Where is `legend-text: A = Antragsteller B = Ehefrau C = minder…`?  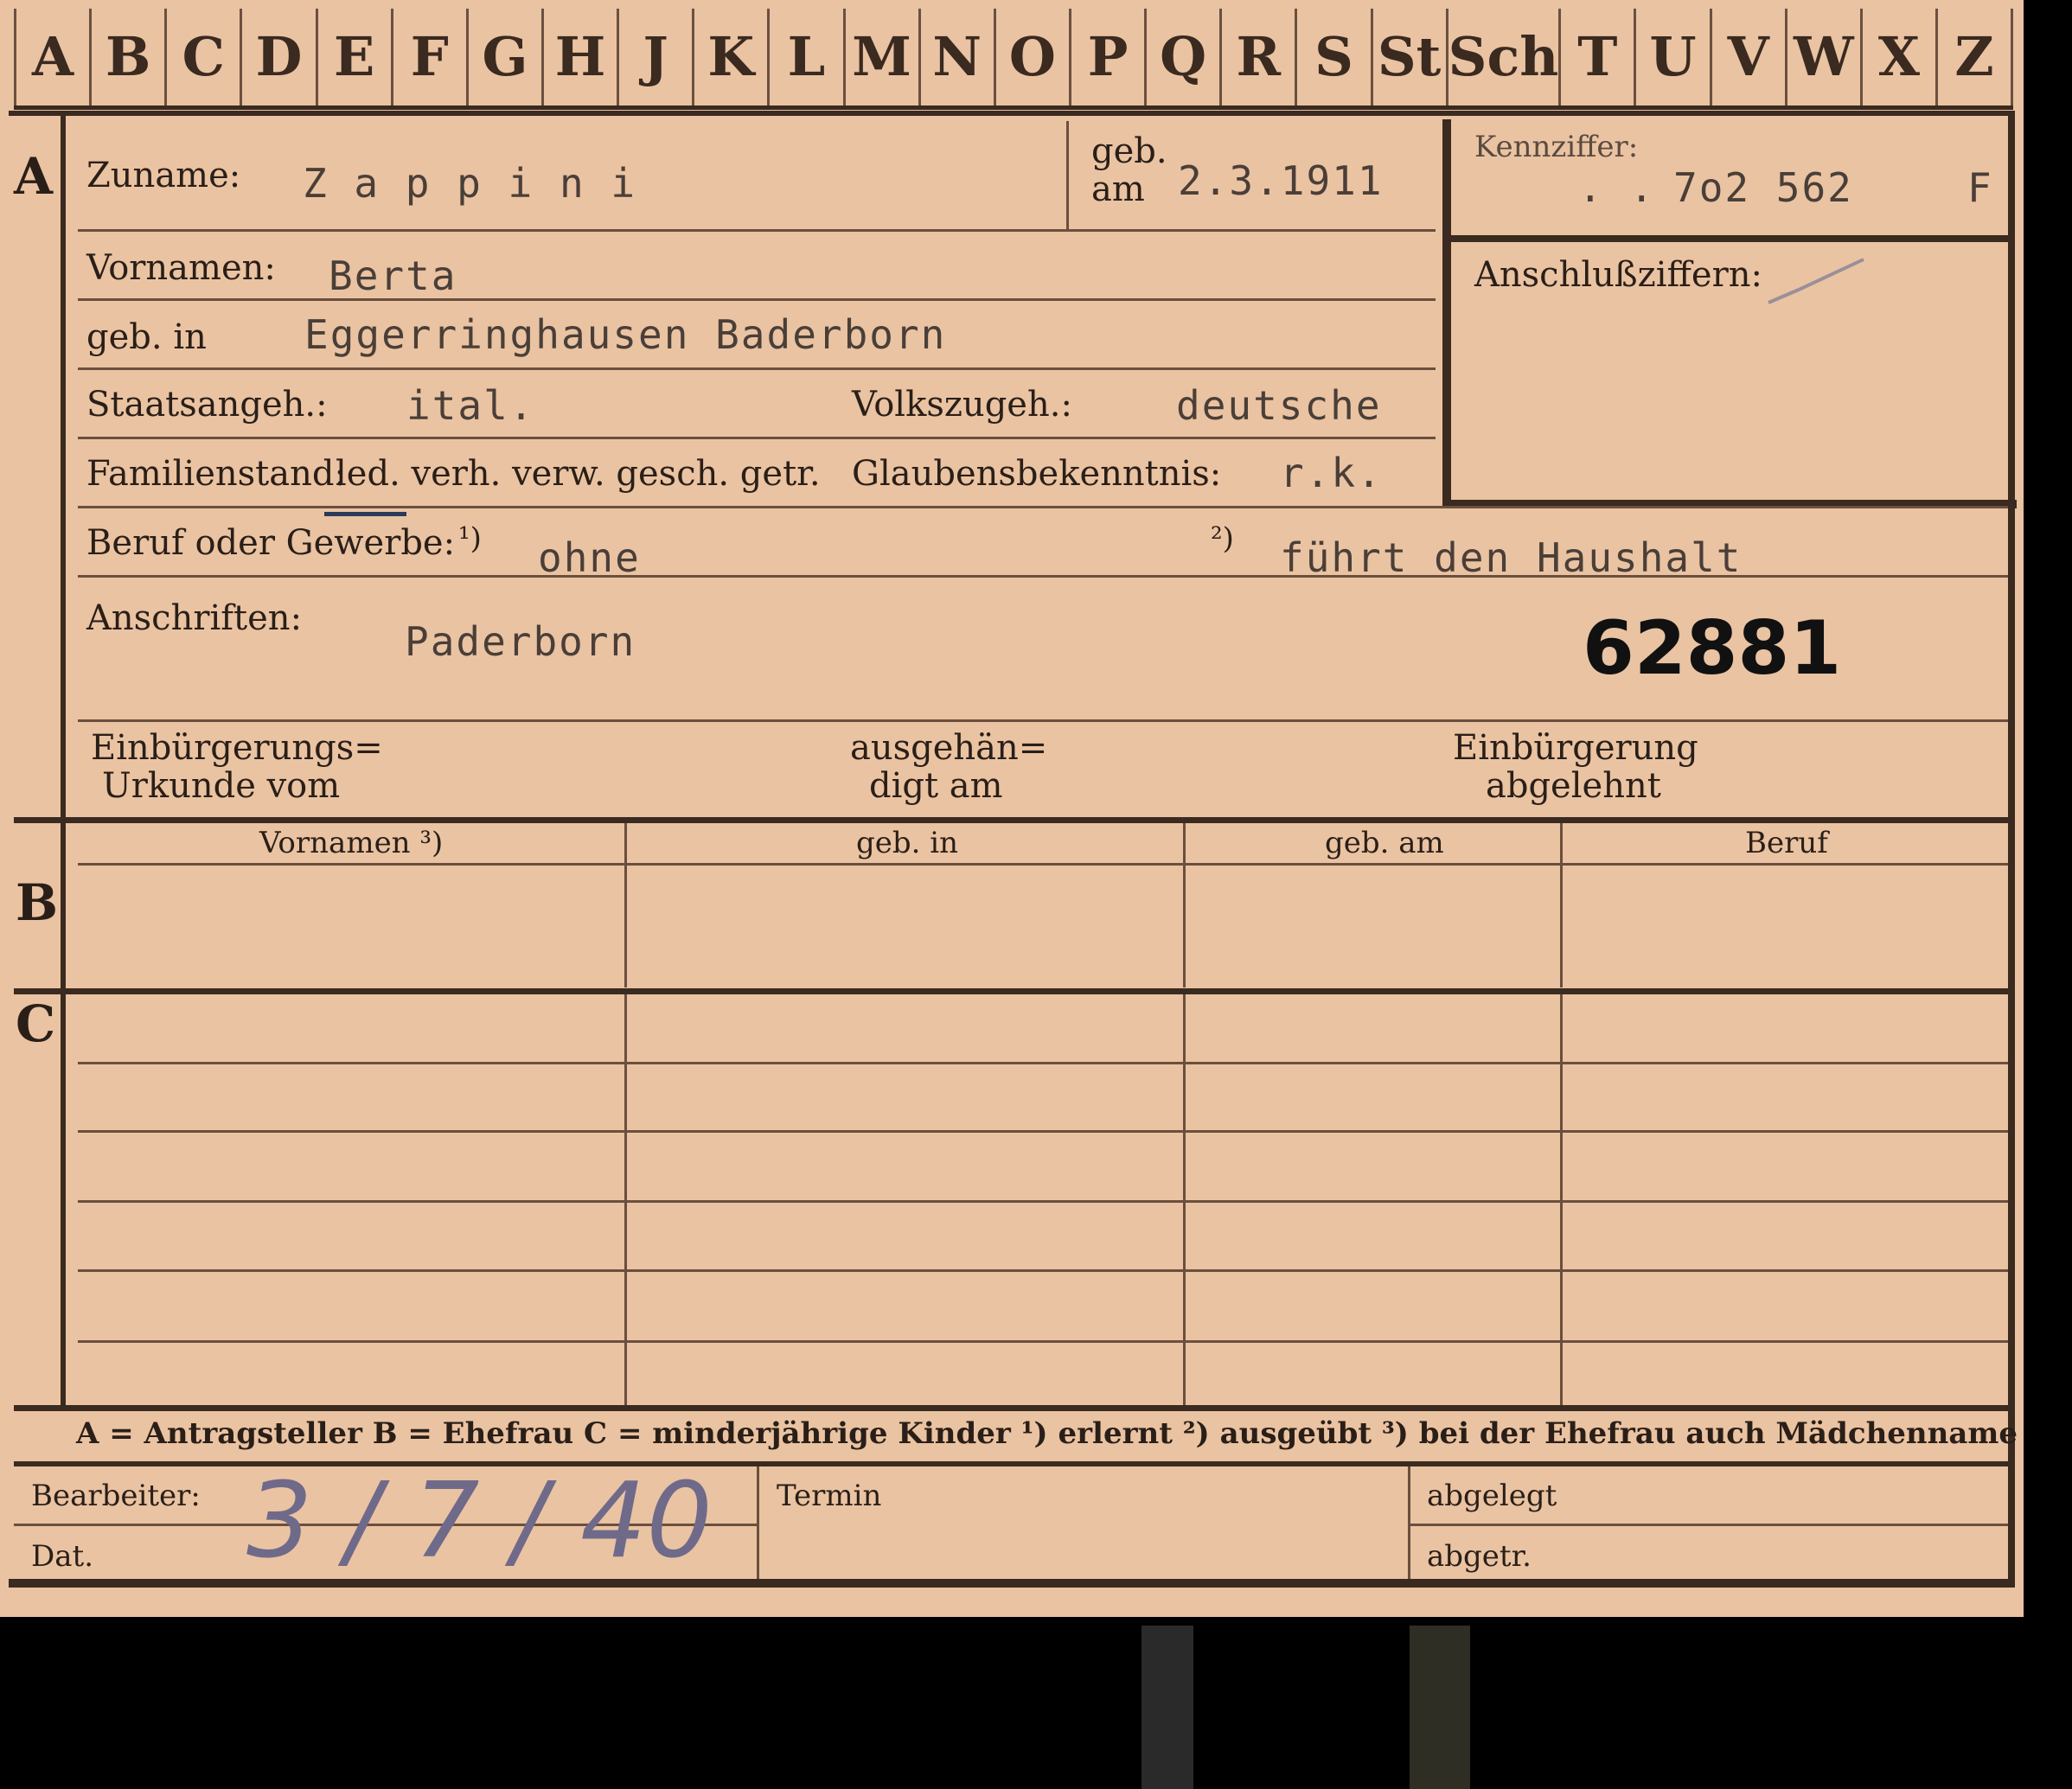
legend-text: A = Antragsteller B = Ehefrau C = minder… is located at coordinates (1047, 1433).